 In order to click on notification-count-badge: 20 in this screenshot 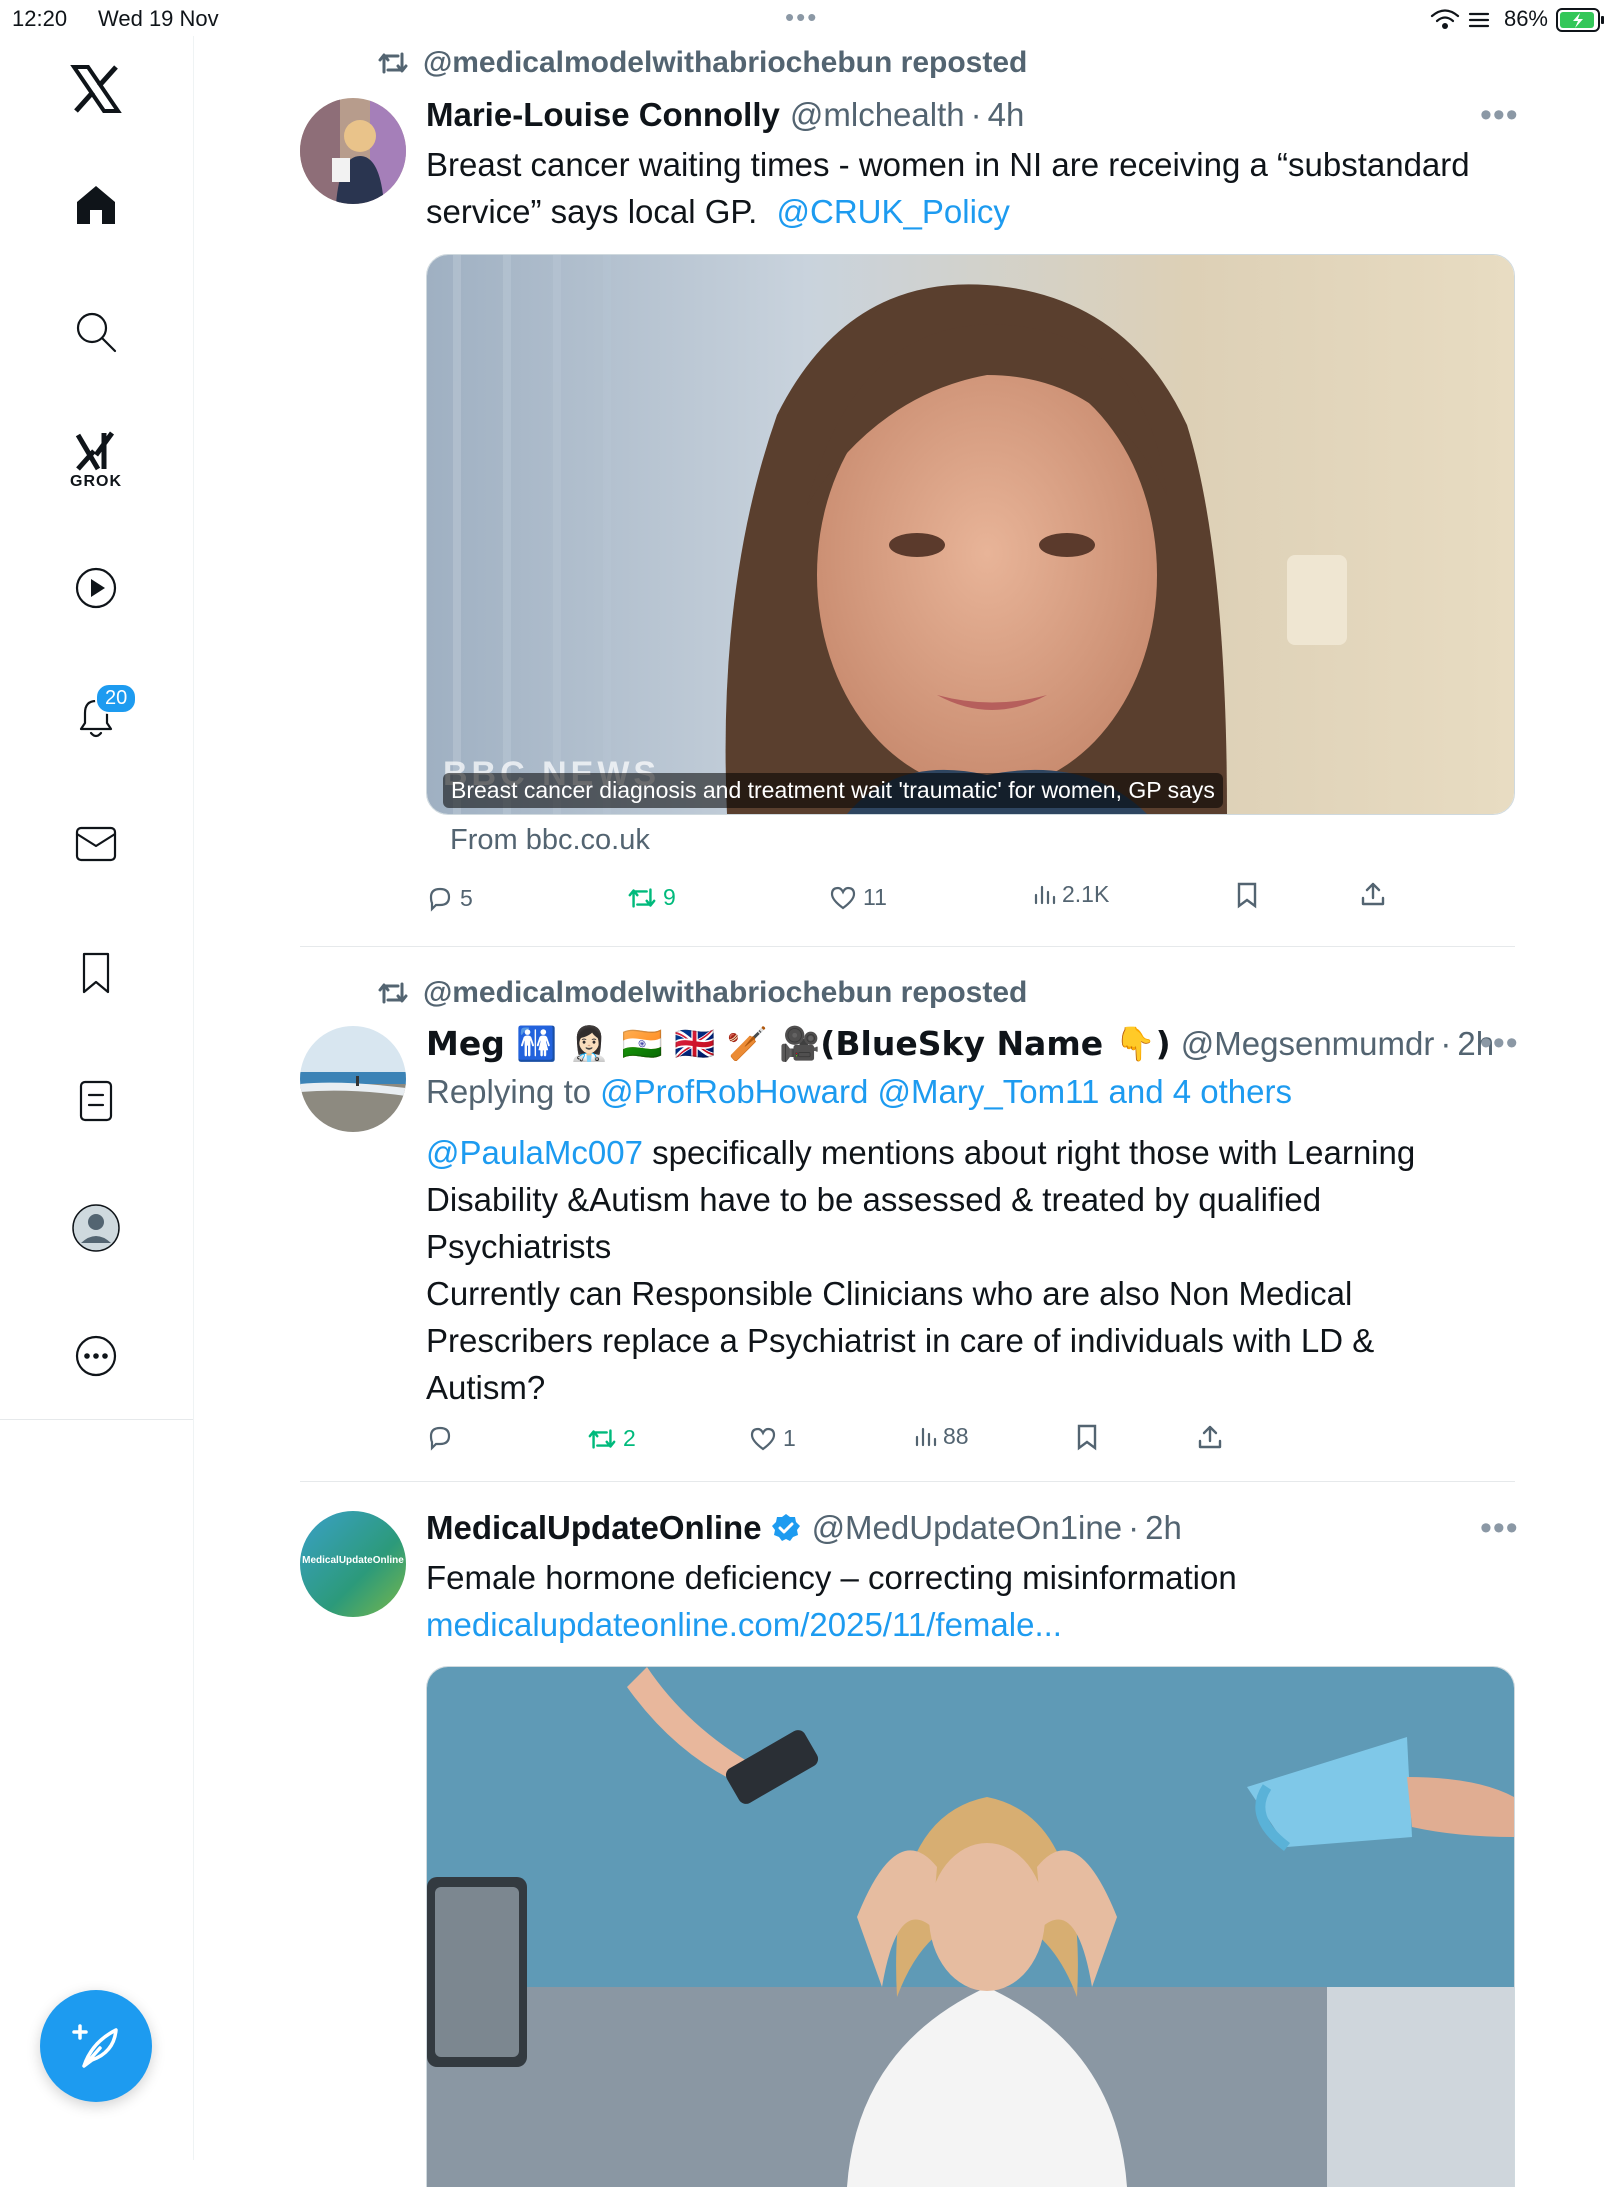, I will do `click(116, 698)`.